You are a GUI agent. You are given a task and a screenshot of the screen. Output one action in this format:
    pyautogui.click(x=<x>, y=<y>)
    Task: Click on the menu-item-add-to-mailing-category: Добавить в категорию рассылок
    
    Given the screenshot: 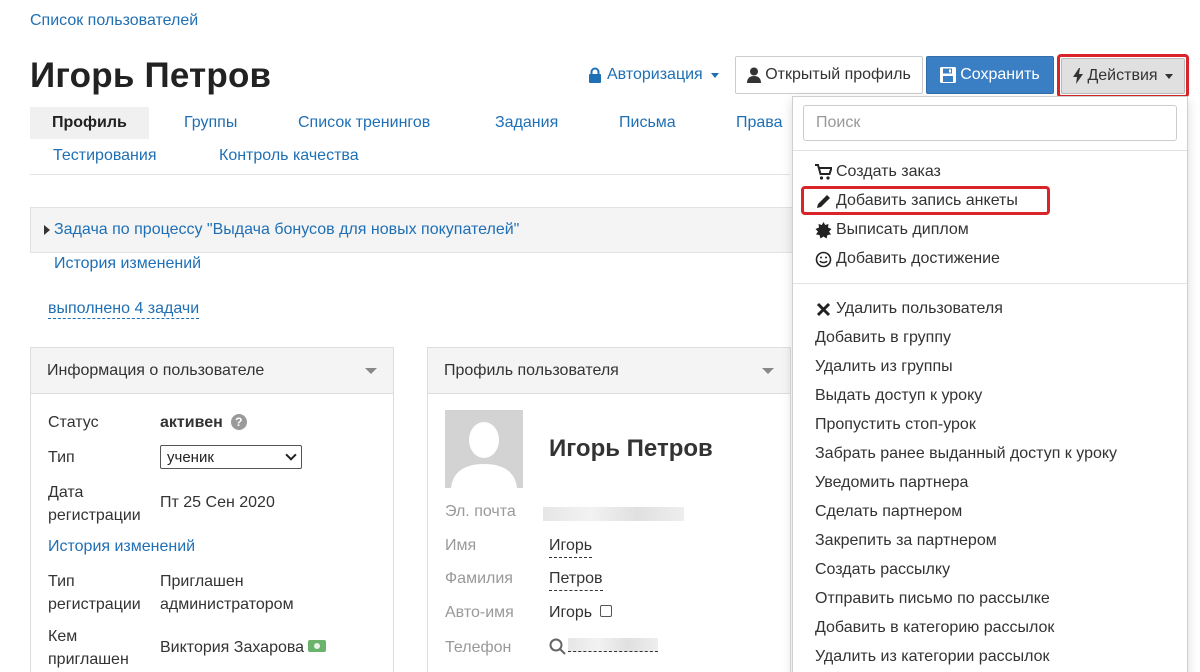 What is the action you would take?
    pyautogui.click(x=934, y=628)
    